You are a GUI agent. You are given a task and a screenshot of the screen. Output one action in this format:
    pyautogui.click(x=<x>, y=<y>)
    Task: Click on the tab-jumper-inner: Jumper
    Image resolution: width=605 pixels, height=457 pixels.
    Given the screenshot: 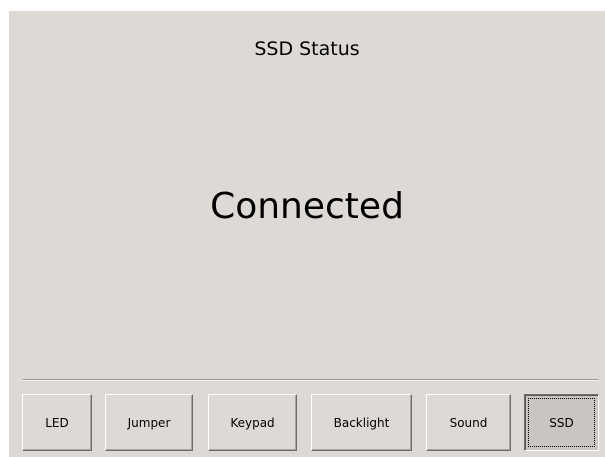 What is the action you would take?
    pyautogui.click(x=149, y=422)
    